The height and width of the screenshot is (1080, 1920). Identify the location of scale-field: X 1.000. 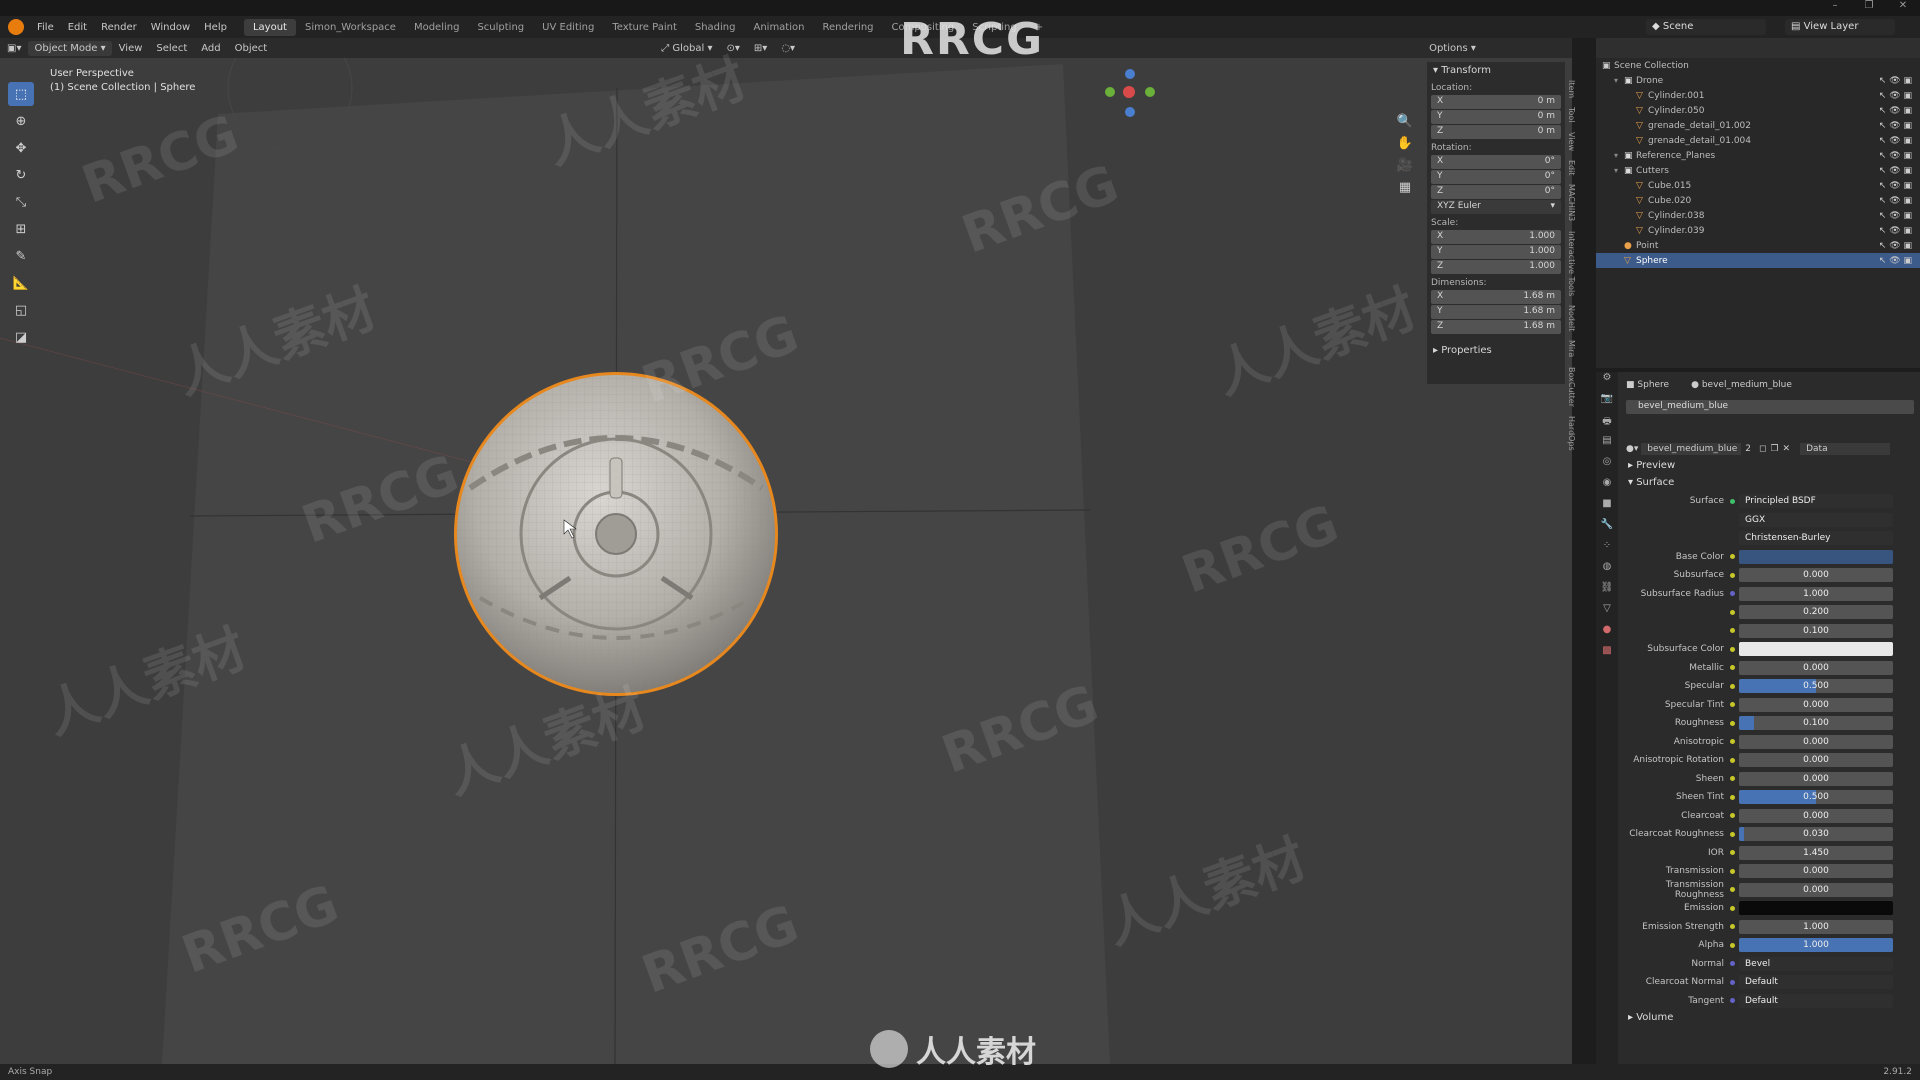
(1496, 237).